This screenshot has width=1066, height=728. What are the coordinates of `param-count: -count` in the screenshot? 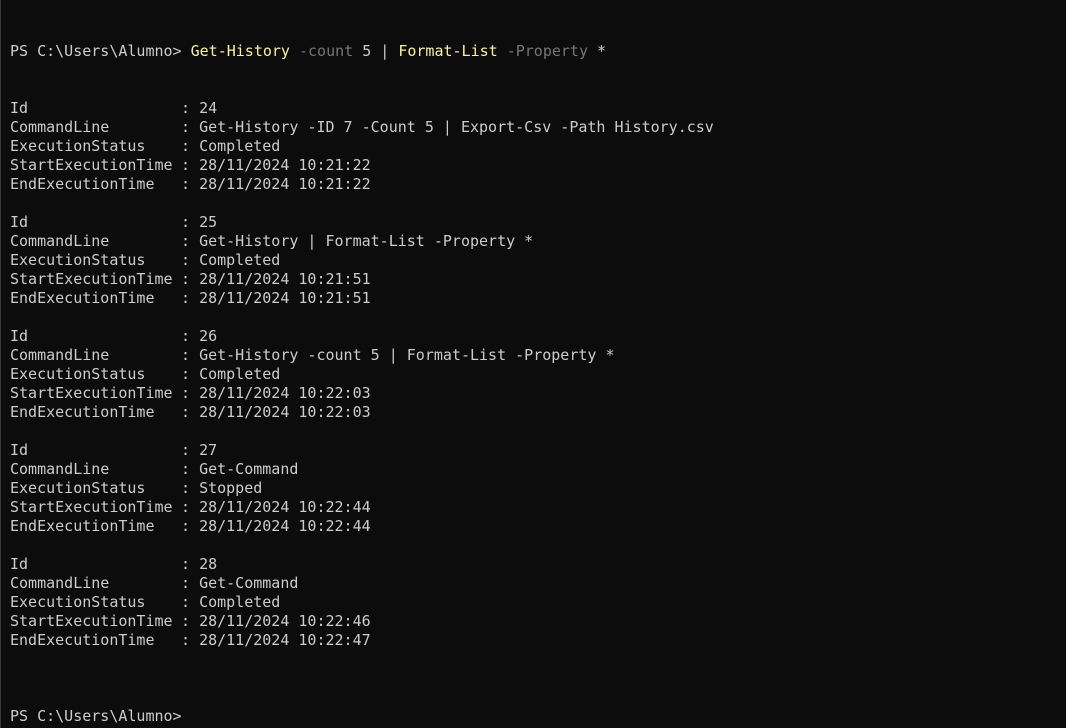 It's located at (321, 51).